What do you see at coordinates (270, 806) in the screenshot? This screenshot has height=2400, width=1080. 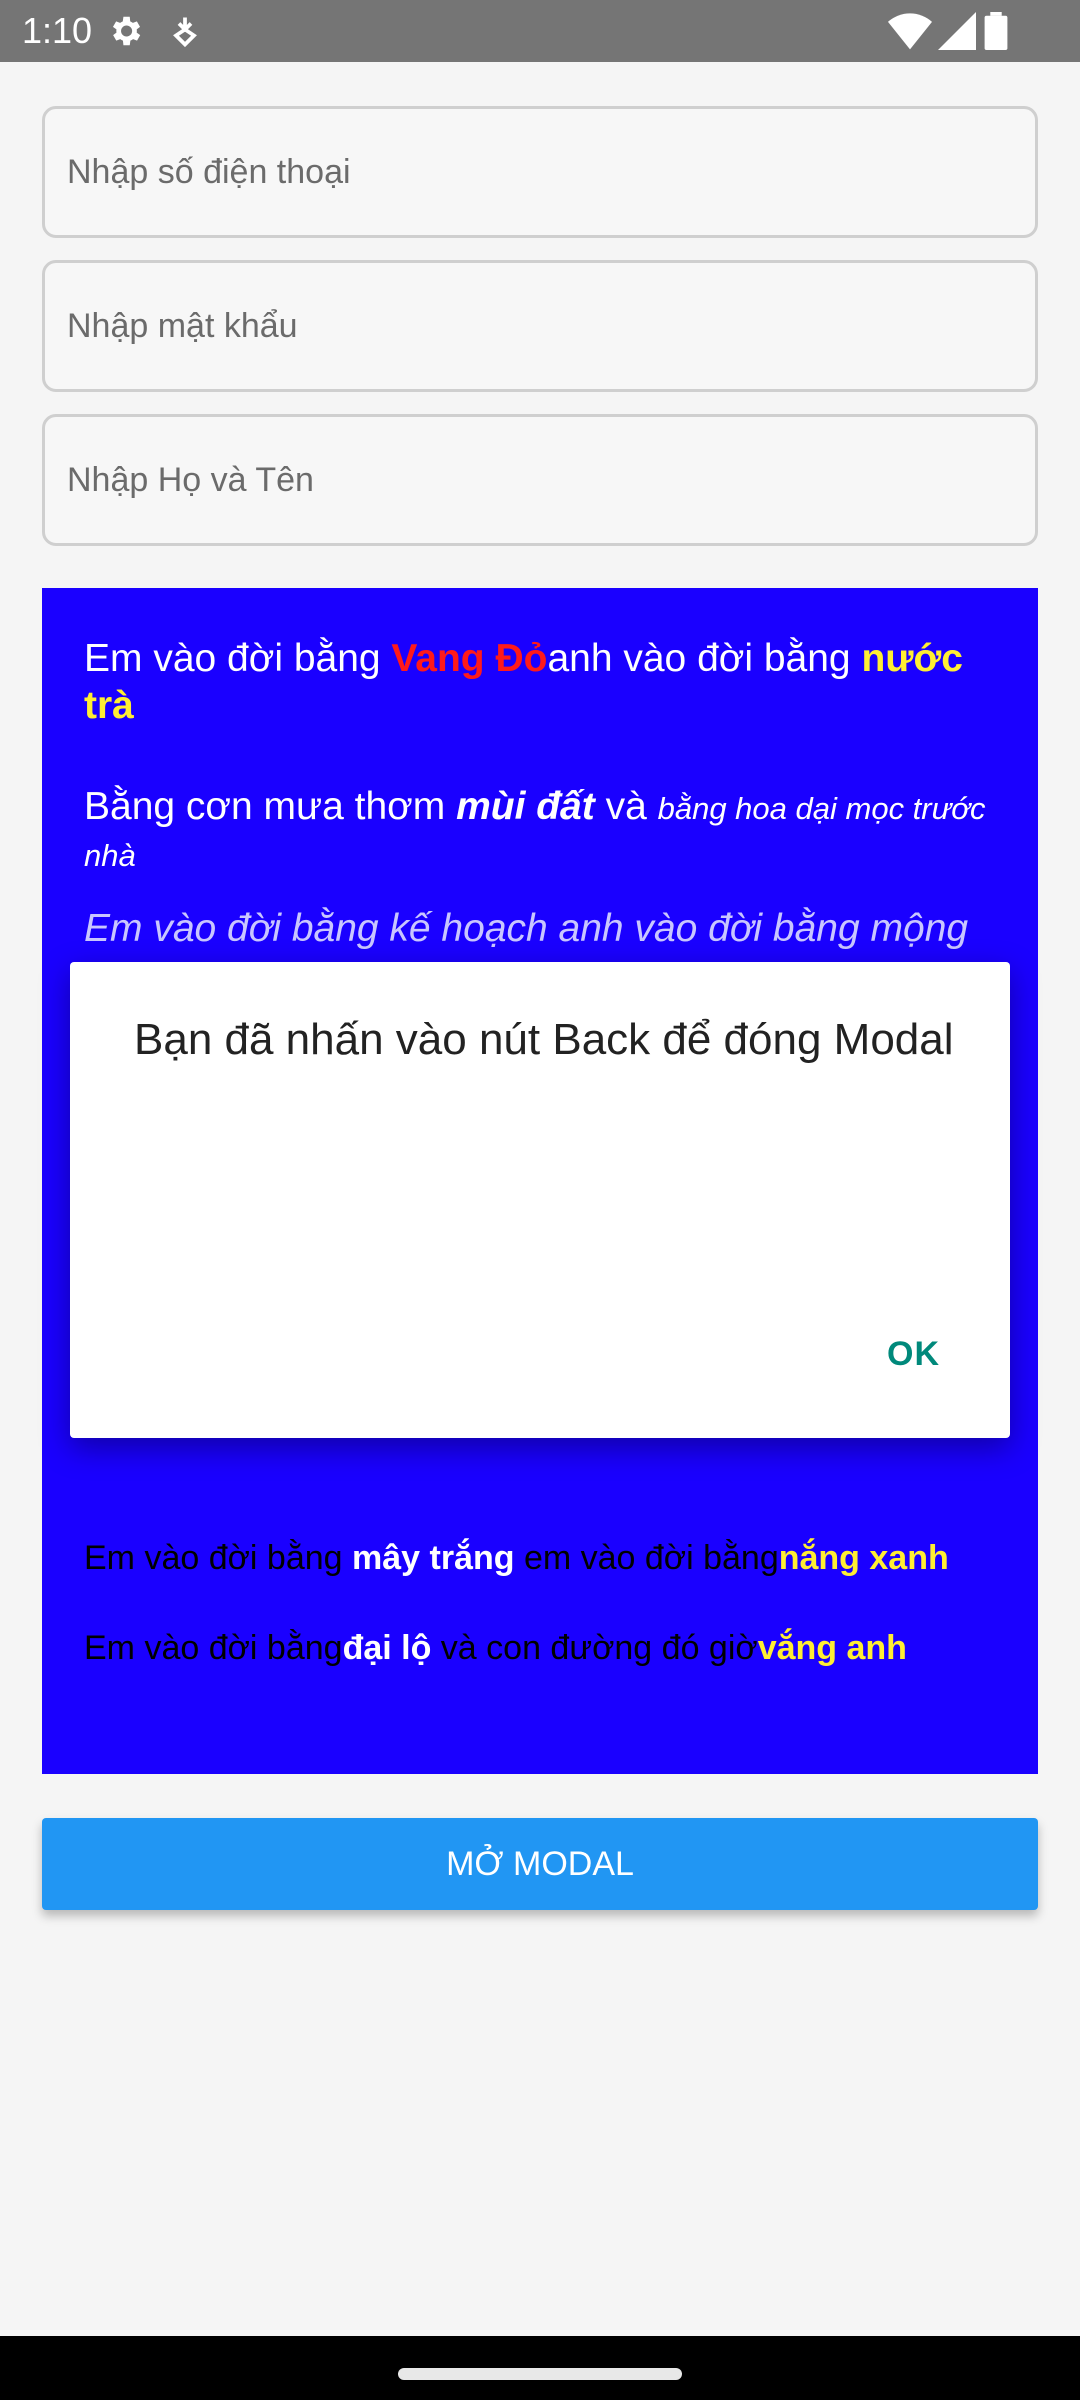 I see `poem-text: Bằng cơn mưa thơm` at bounding box center [270, 806].